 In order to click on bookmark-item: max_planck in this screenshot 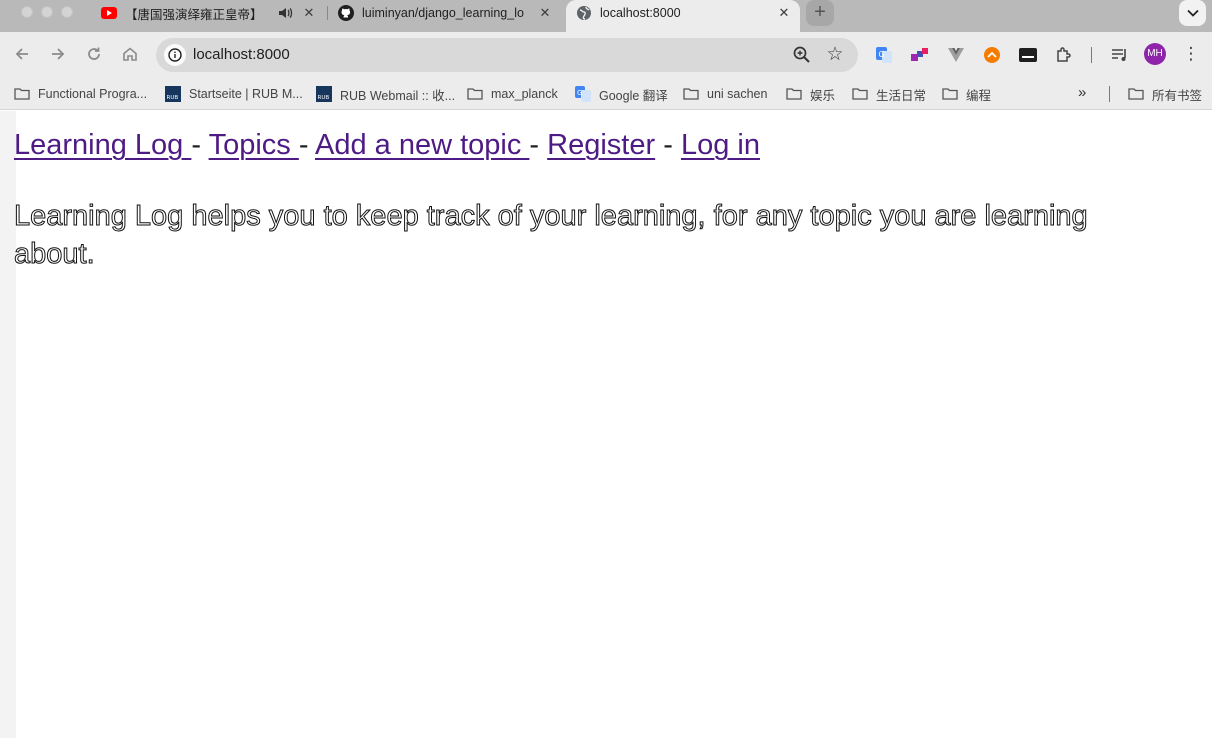, I will do `click(512, 94)`.